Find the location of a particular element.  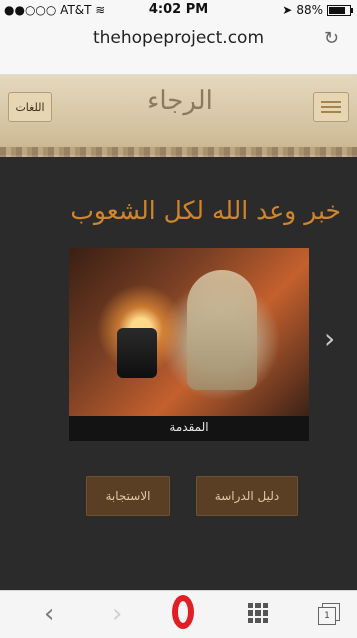

tabs-count: 1 is located at coordinates (327, 616).